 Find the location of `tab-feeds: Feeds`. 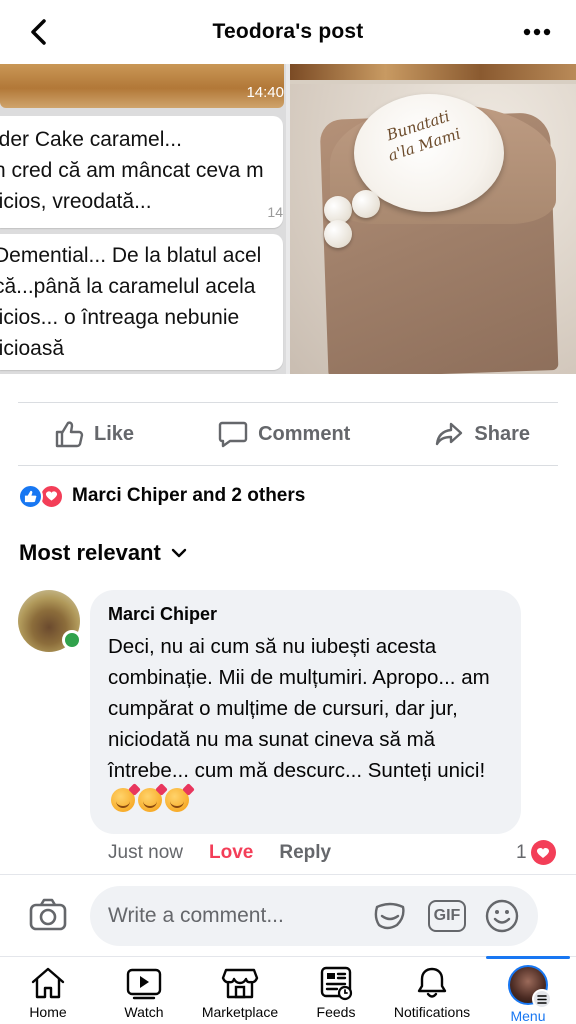

tab-feeds: Feeds is located at coordinates (336, 990).